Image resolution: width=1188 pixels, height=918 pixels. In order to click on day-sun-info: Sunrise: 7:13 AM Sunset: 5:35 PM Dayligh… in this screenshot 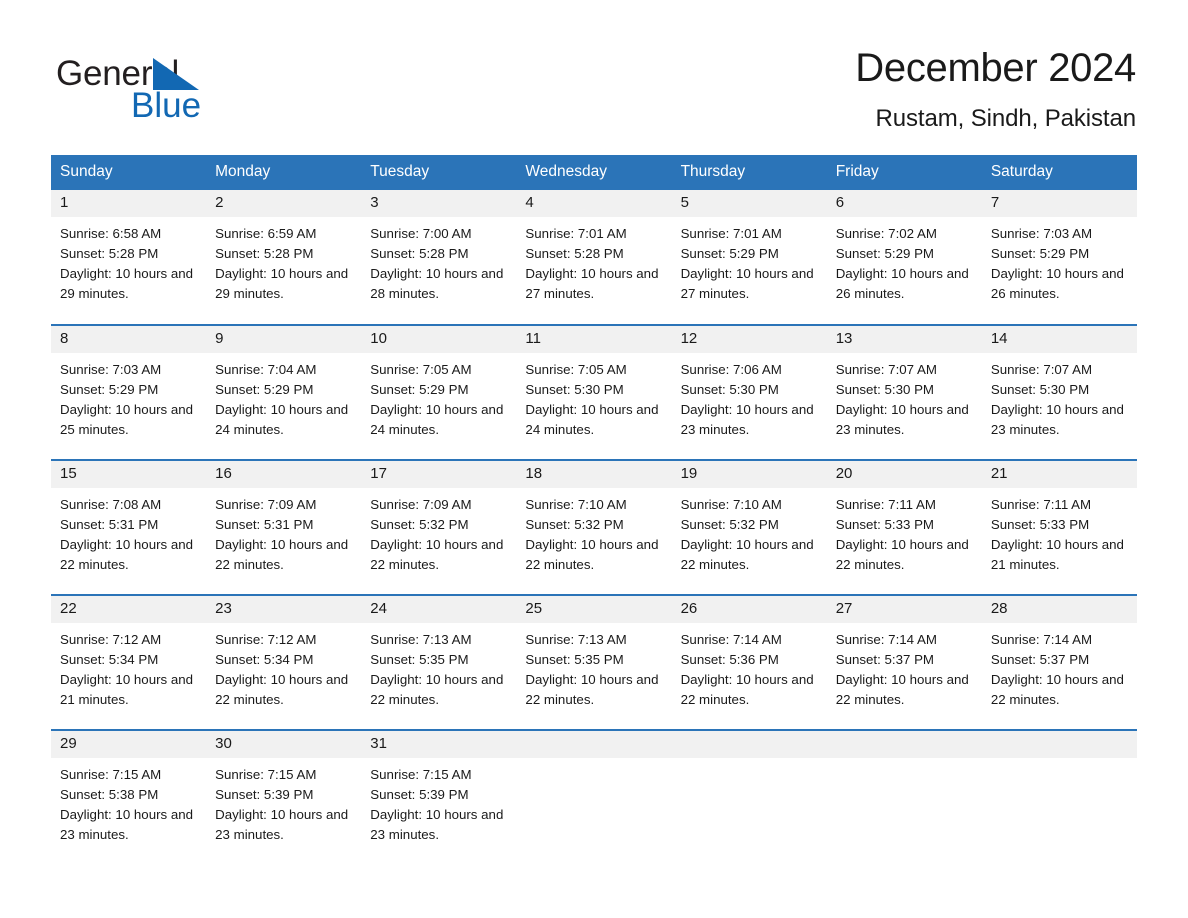, I will do `click(437, 669)`.